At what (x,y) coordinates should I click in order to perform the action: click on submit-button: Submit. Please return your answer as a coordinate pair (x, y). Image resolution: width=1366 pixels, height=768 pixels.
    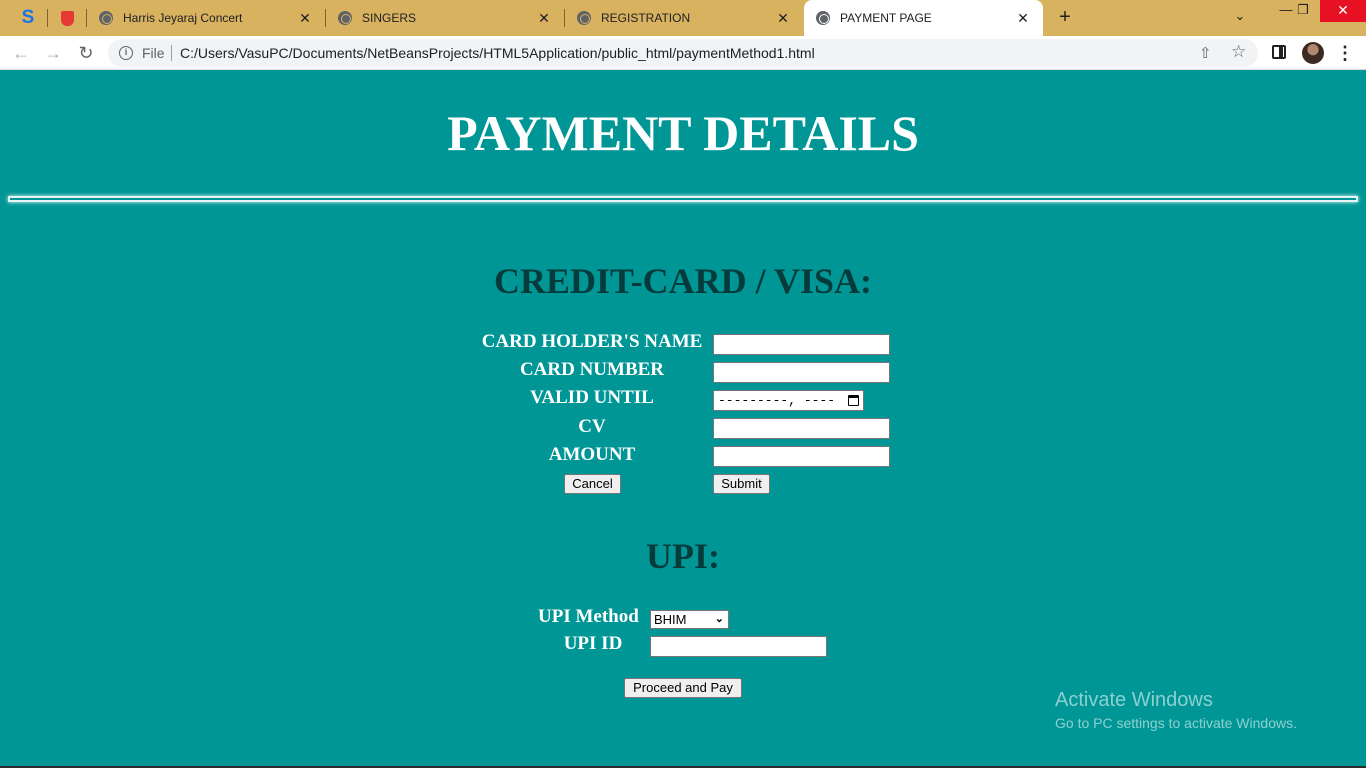
    Looking at the image, I should click on (741, 484).